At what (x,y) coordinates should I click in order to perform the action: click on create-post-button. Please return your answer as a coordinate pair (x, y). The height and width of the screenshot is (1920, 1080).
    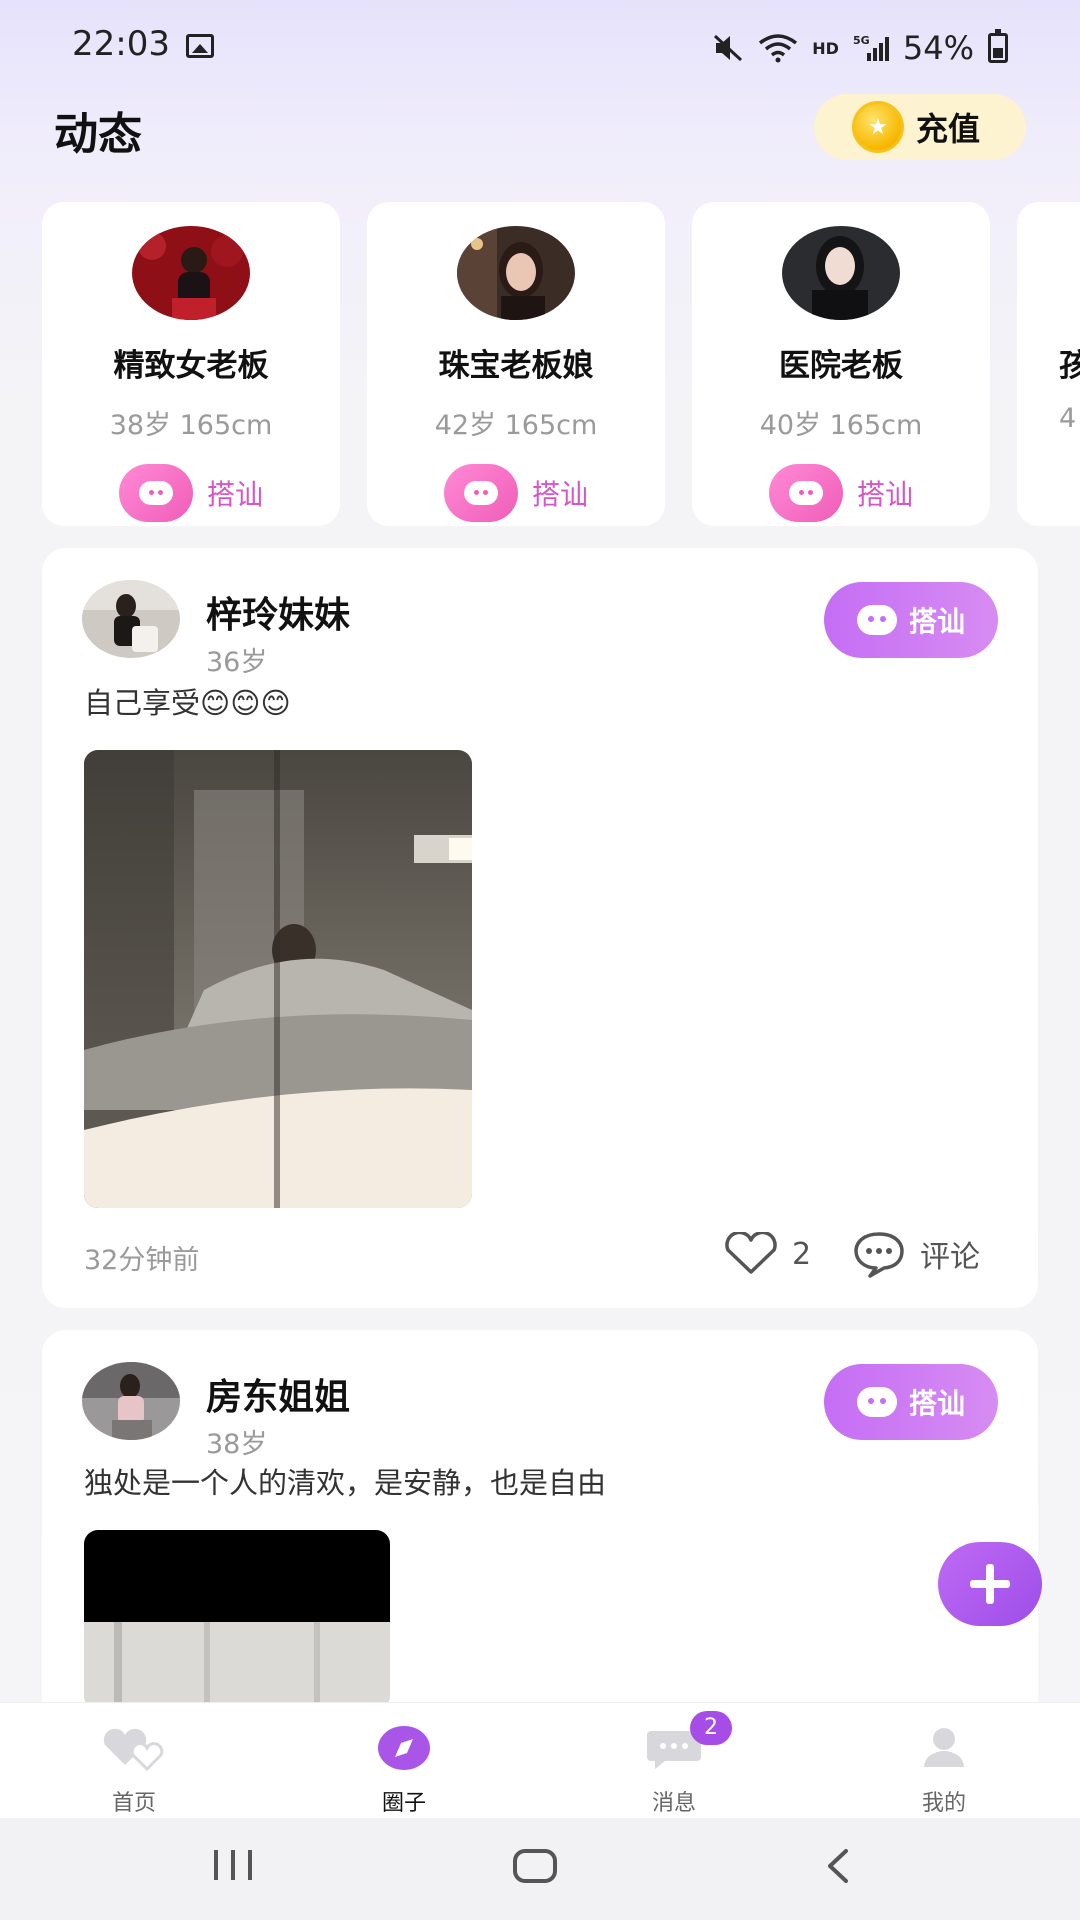
    Looking at the image, I should click on (990, 1584).